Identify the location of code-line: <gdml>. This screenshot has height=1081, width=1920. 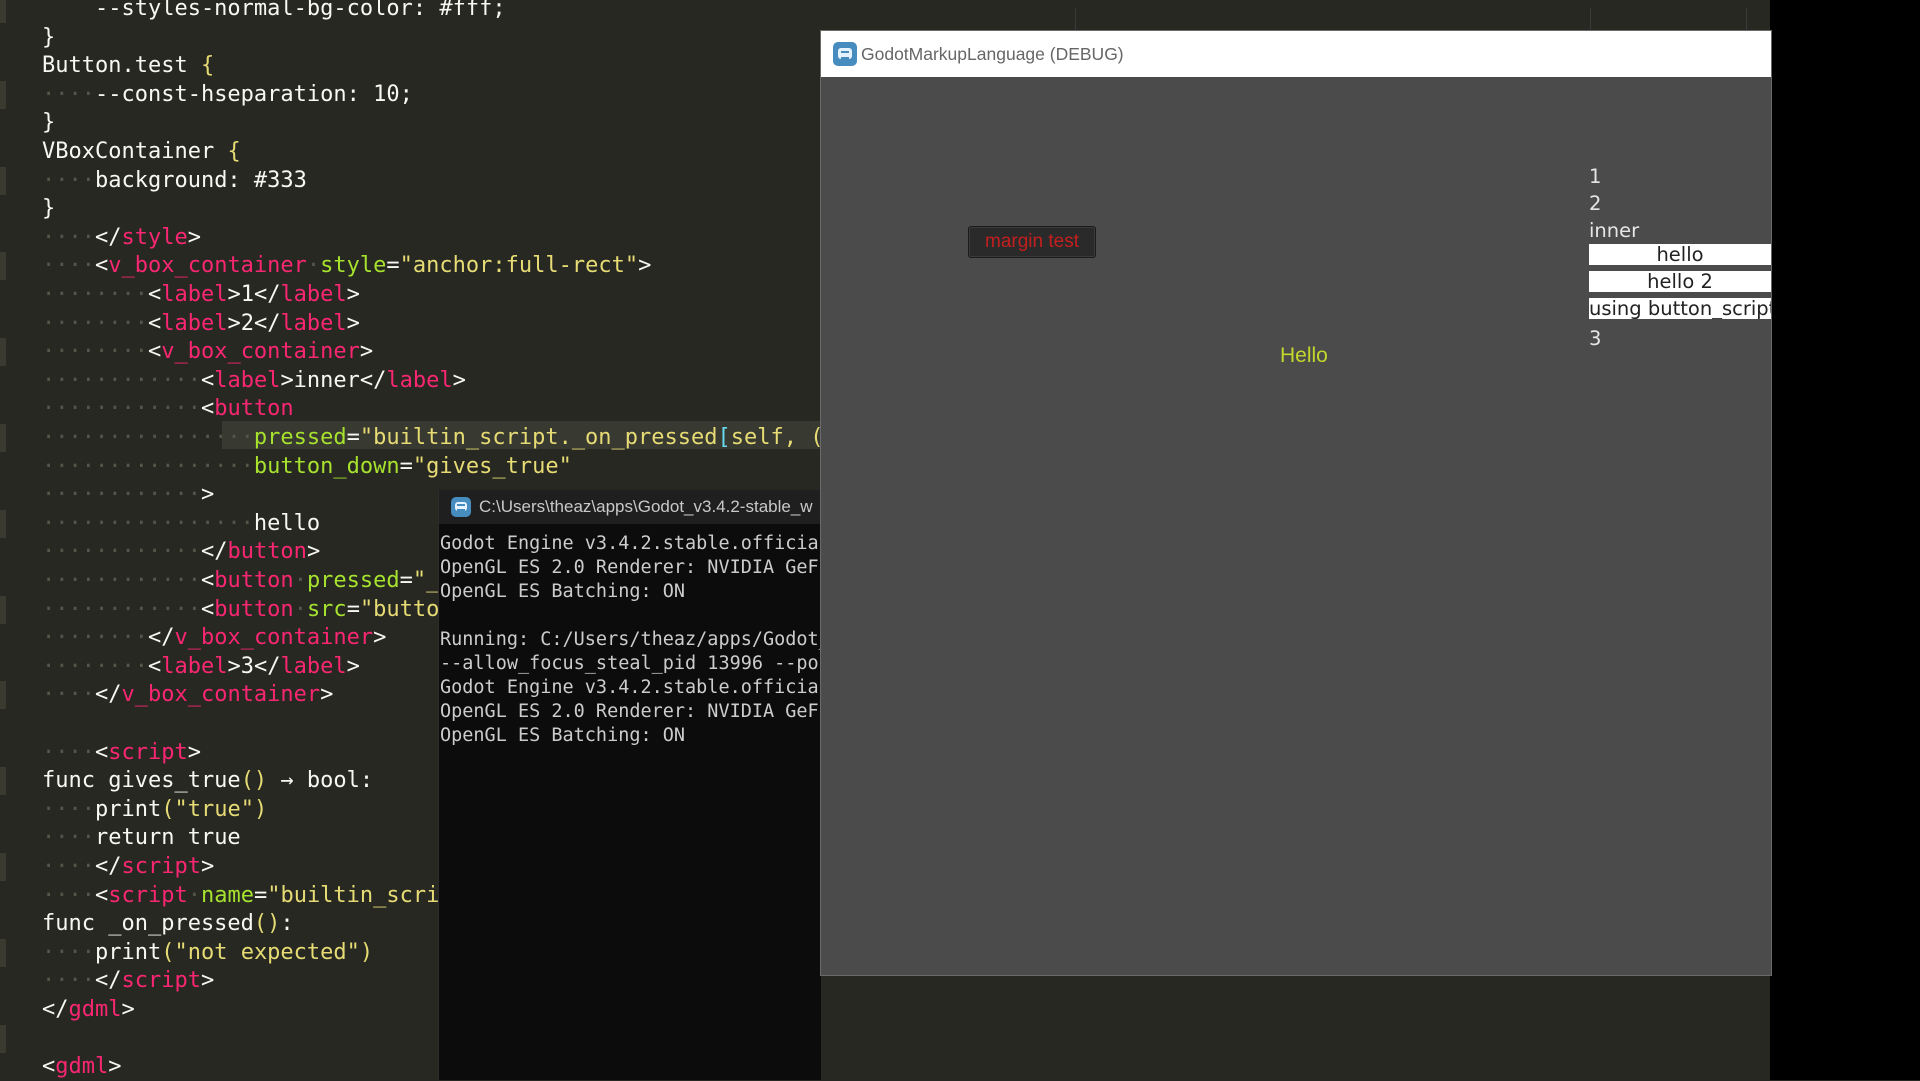
(81, 1067).